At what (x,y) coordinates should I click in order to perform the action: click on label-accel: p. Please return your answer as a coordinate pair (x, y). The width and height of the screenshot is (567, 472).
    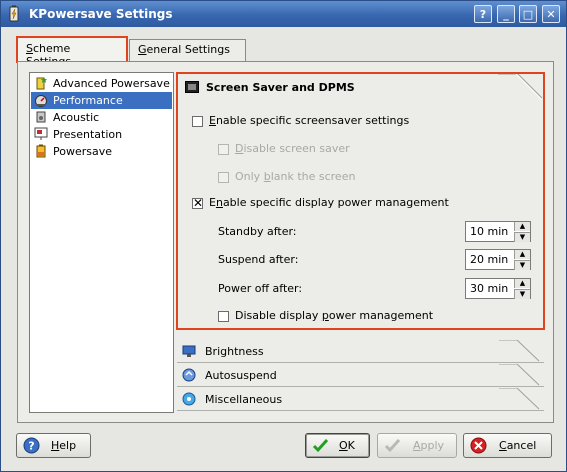
    Looking at the image, I should click on (325, 315).